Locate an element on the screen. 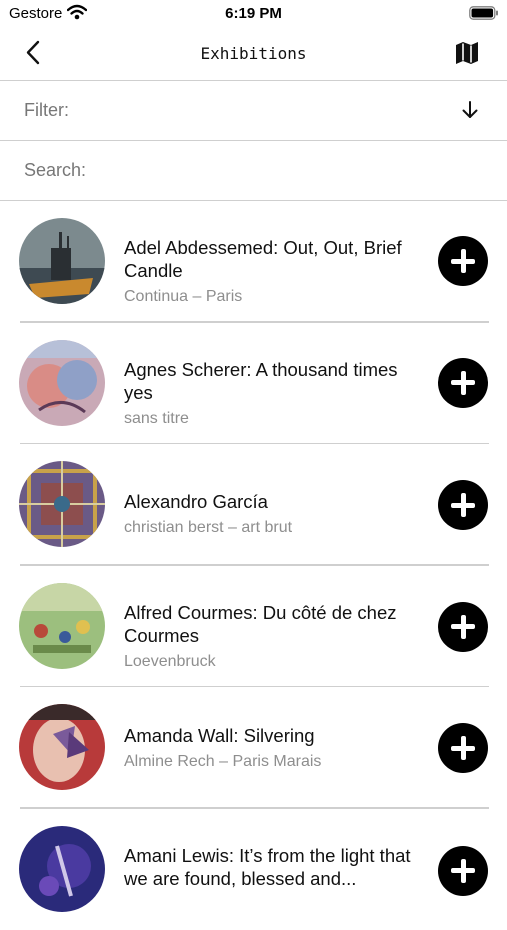 This screenshot has height=930, width=507. exhibition-title: Agnes Scherer: A thousand times yes is located at coordinates (270, 381).